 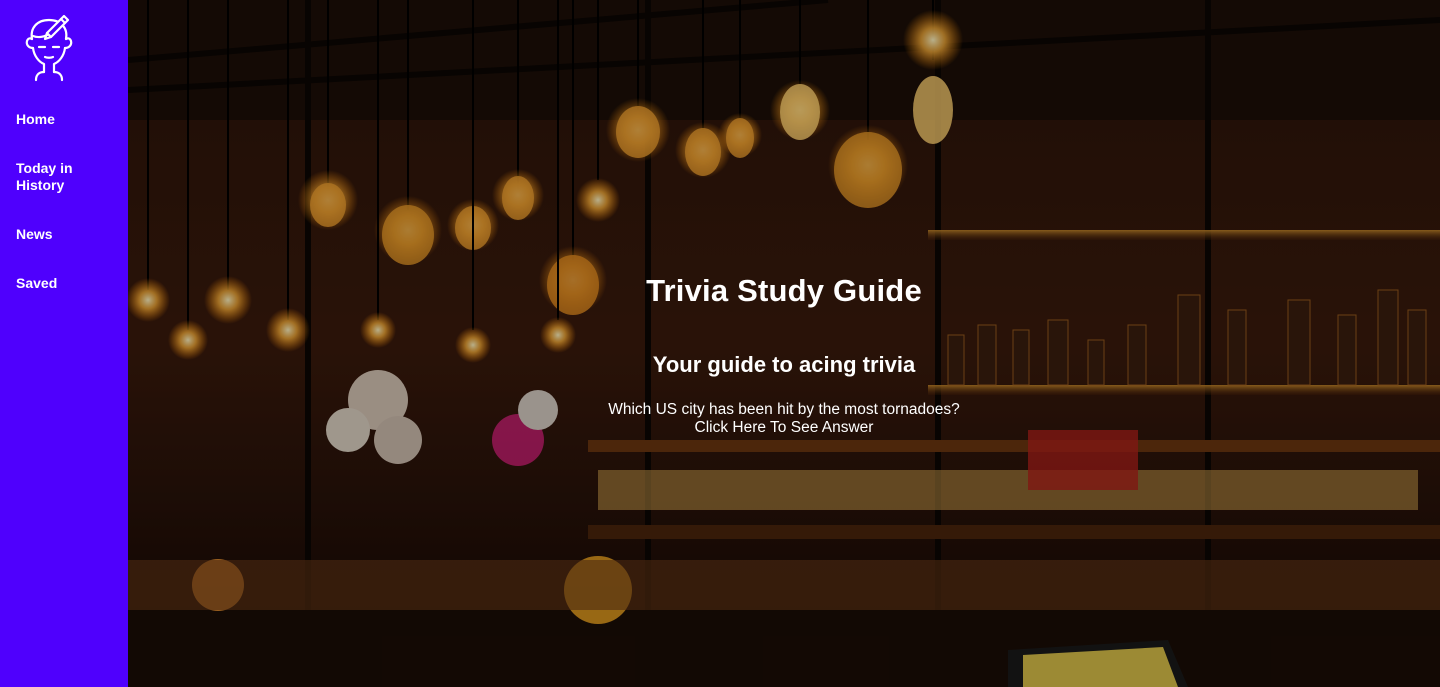 What do you see at coordinates (66, 234) in the screenshot?
I see `sidebar-item-news: News` at bounding box center [66, 234].